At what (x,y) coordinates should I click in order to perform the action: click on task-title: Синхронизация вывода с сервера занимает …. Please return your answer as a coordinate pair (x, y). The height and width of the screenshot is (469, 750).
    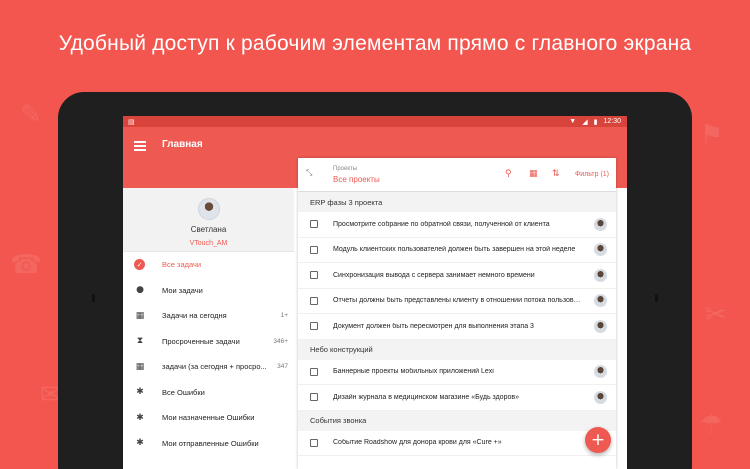
    Looking at the image, I should click on (434, 275).